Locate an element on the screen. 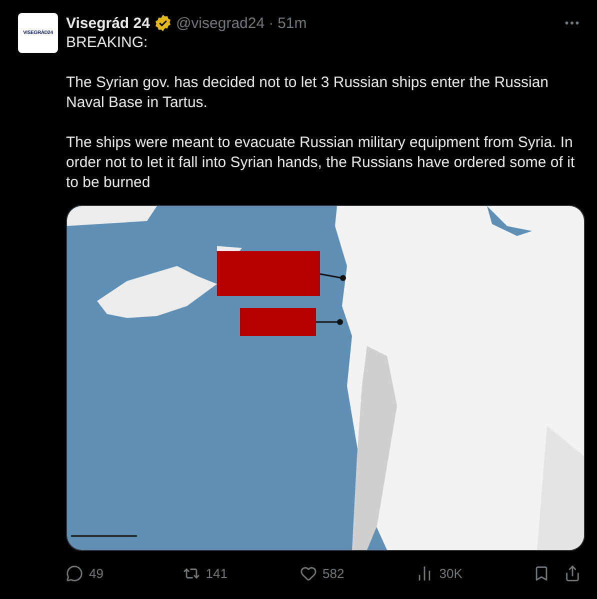  reply-button: 49 is located at coordinates (124, 573).